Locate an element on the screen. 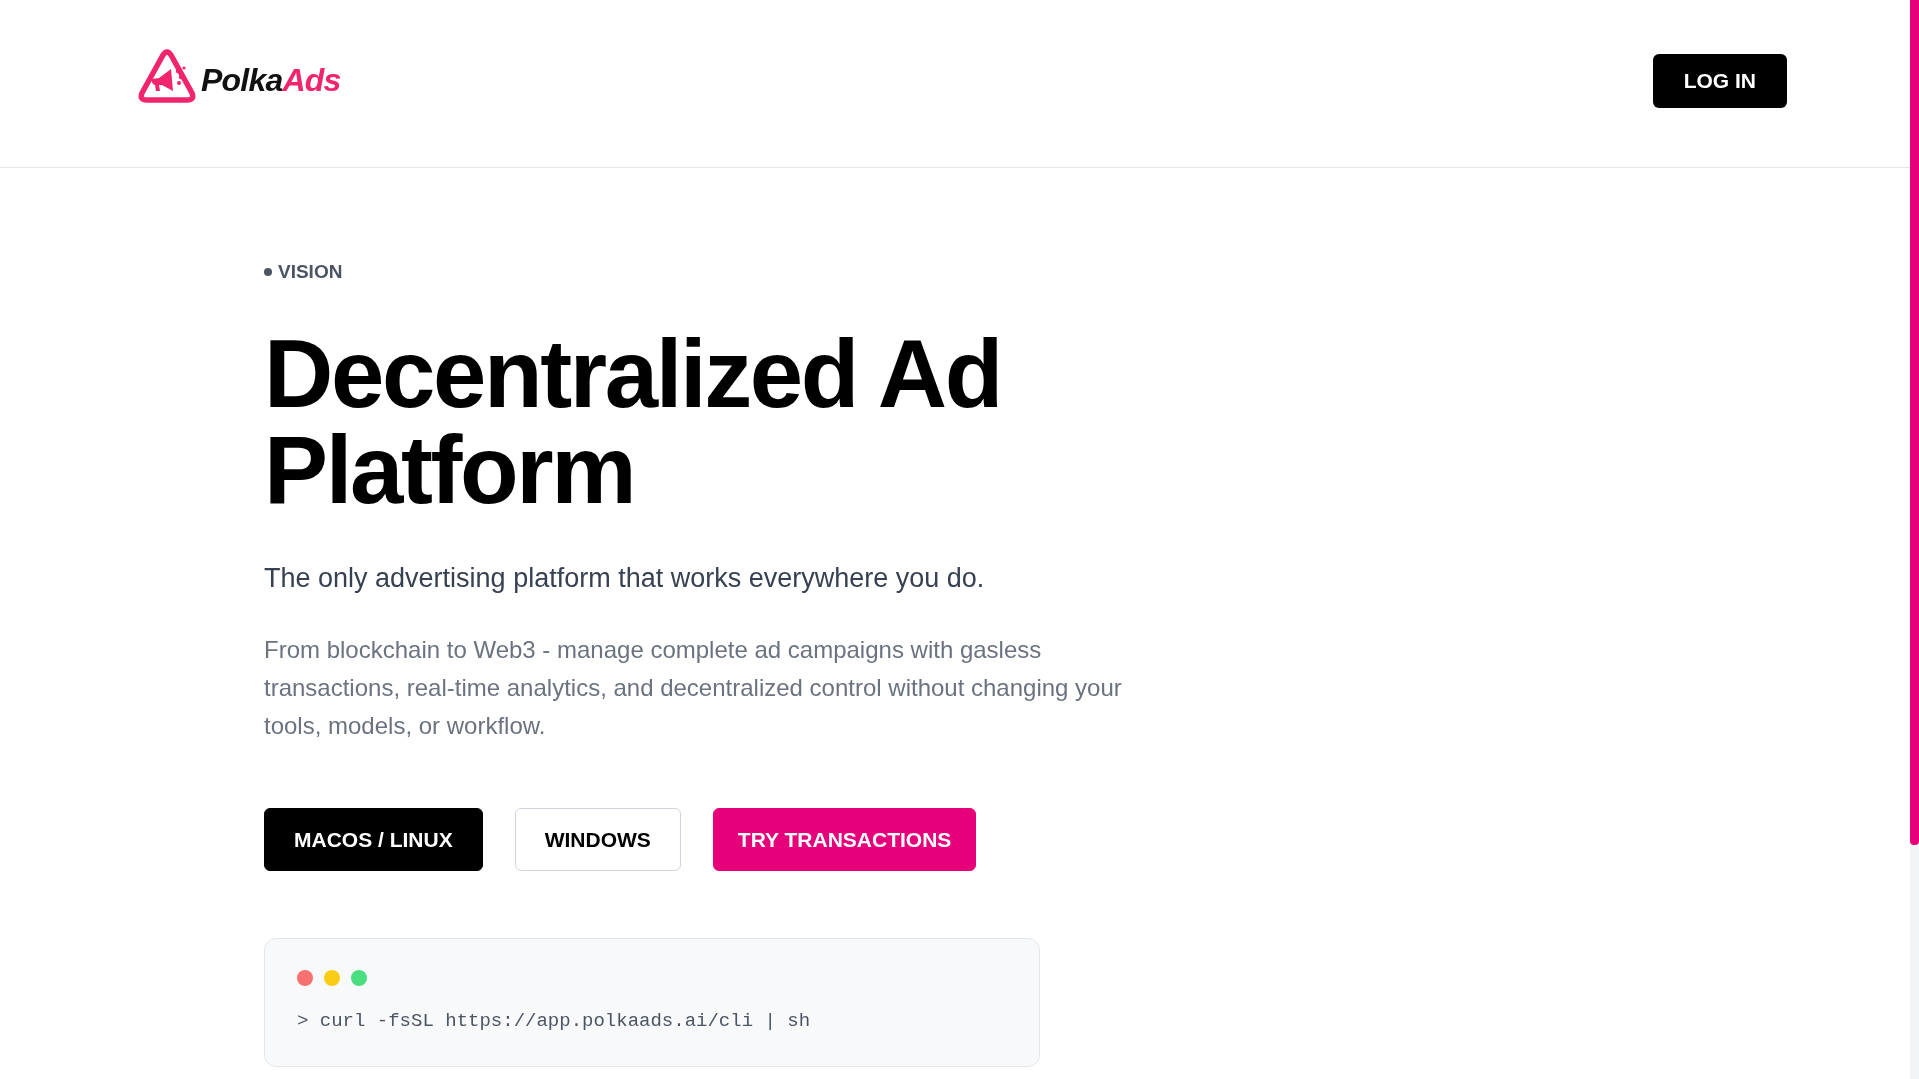 The width and height of the screenshot is (1919, 1079). os-tab: WINDOWS is located at coordinates (597, 839).